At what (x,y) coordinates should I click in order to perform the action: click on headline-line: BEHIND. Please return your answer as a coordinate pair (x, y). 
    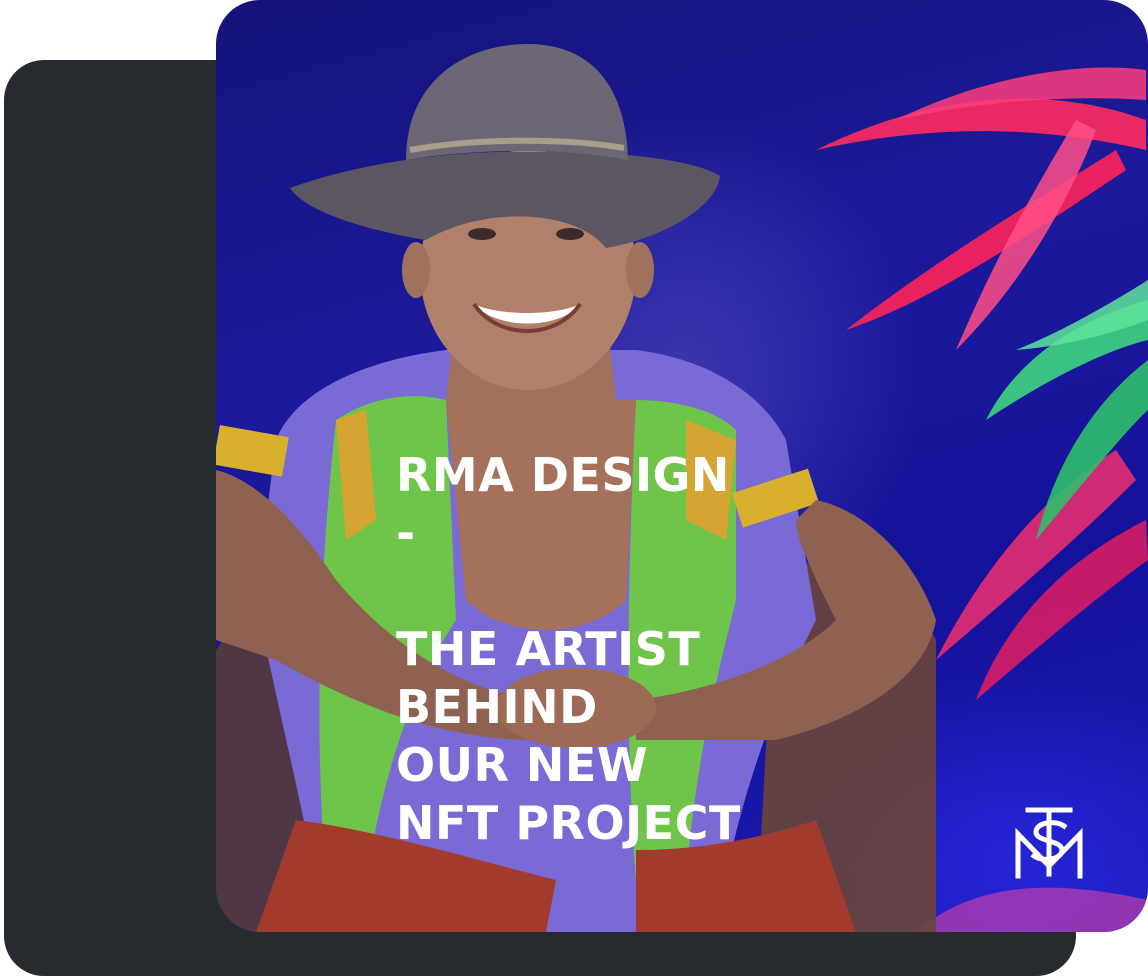
    Looking at the image, I should click on (497, 707).